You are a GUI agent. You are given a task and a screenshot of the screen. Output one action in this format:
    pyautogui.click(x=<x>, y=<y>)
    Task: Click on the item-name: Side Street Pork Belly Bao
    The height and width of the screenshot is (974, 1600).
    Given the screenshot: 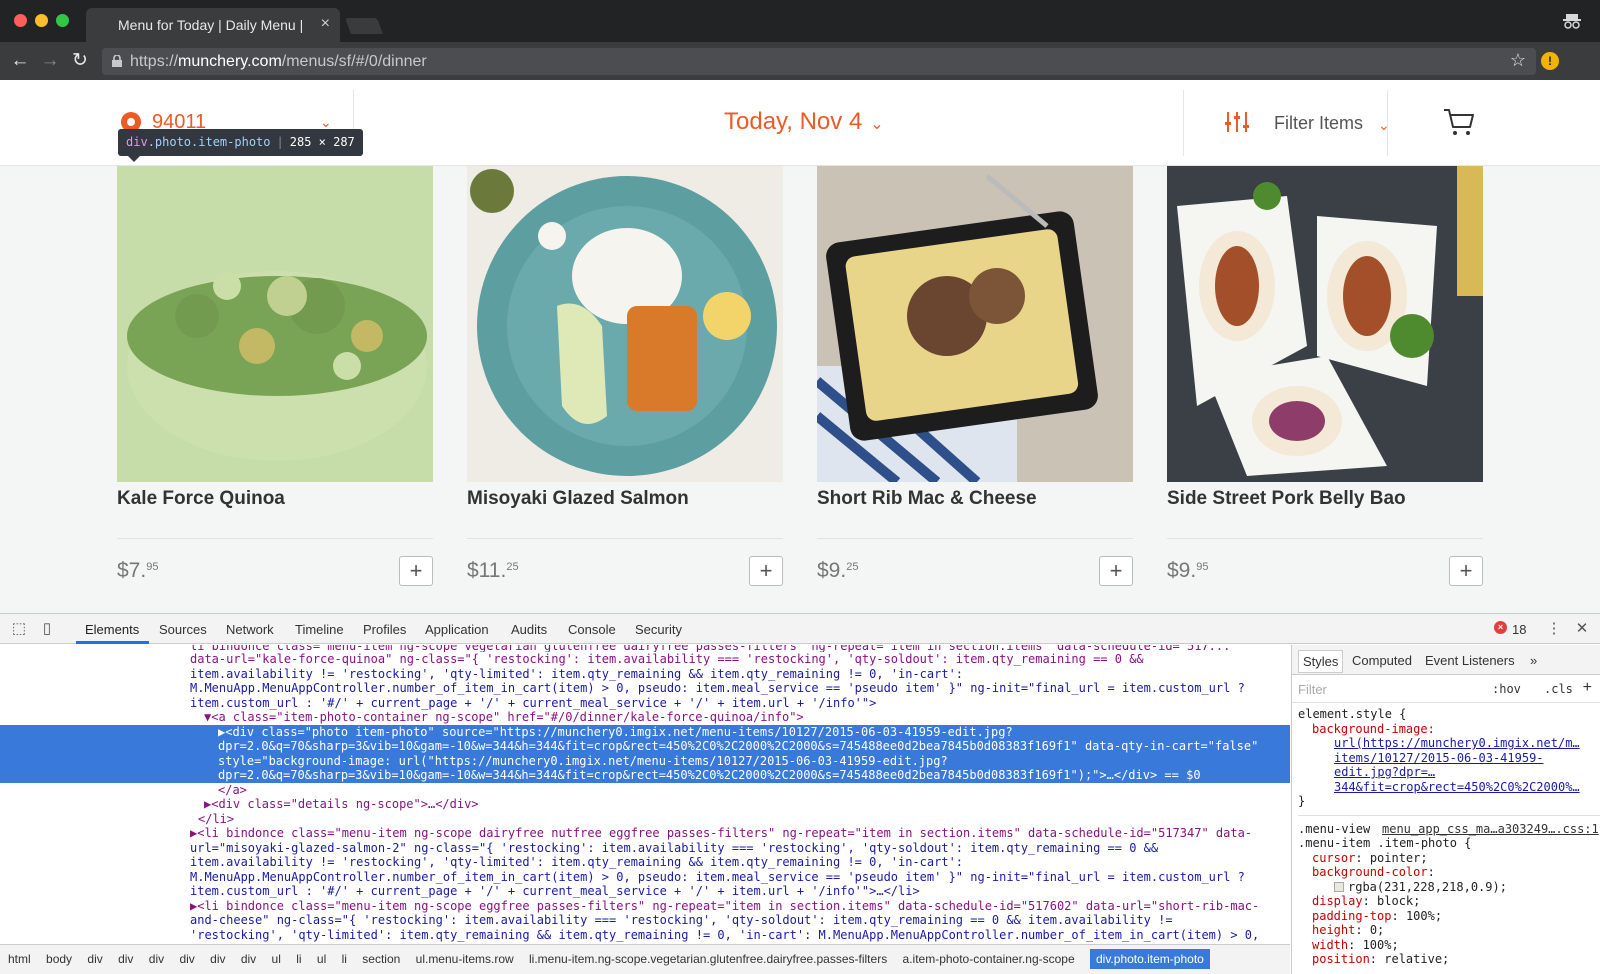 What is the action you would take?
    pyautogui.click(x=1286, y=499)
    